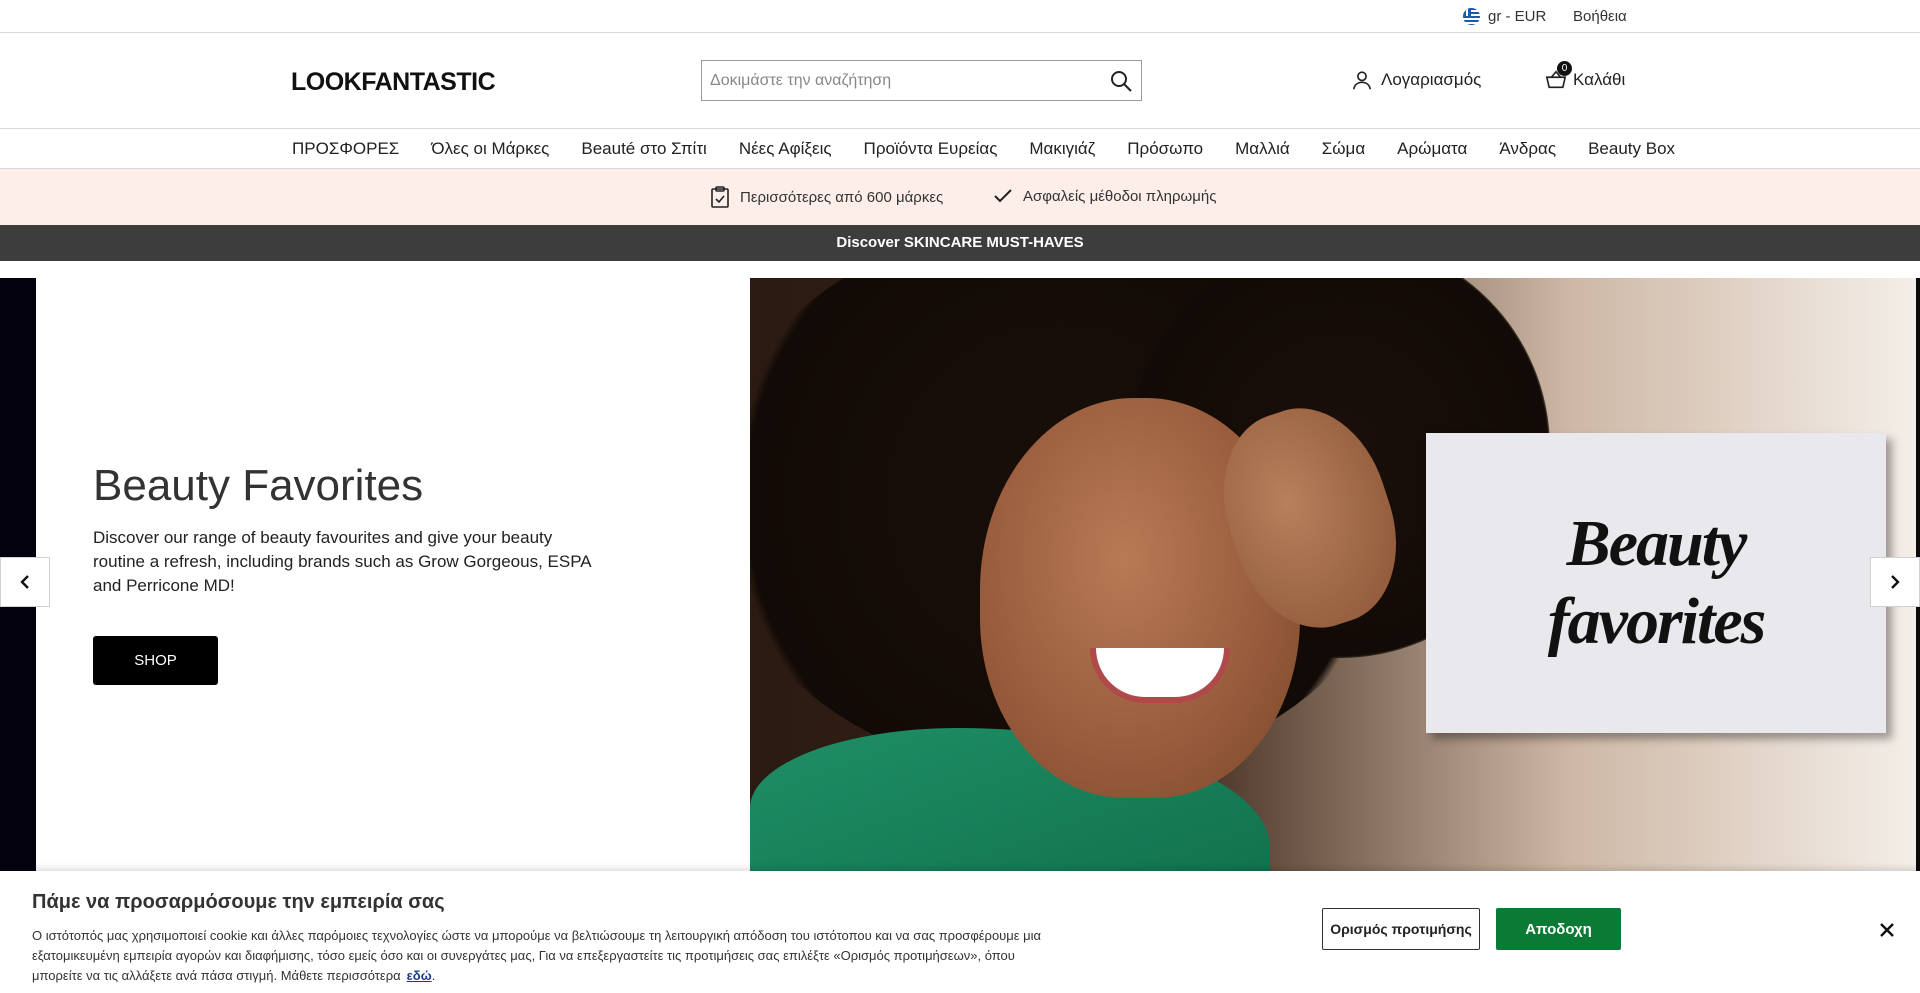 This screenshot has height=993, width=1920. I want to click on close-icon, so click(1887, 930).